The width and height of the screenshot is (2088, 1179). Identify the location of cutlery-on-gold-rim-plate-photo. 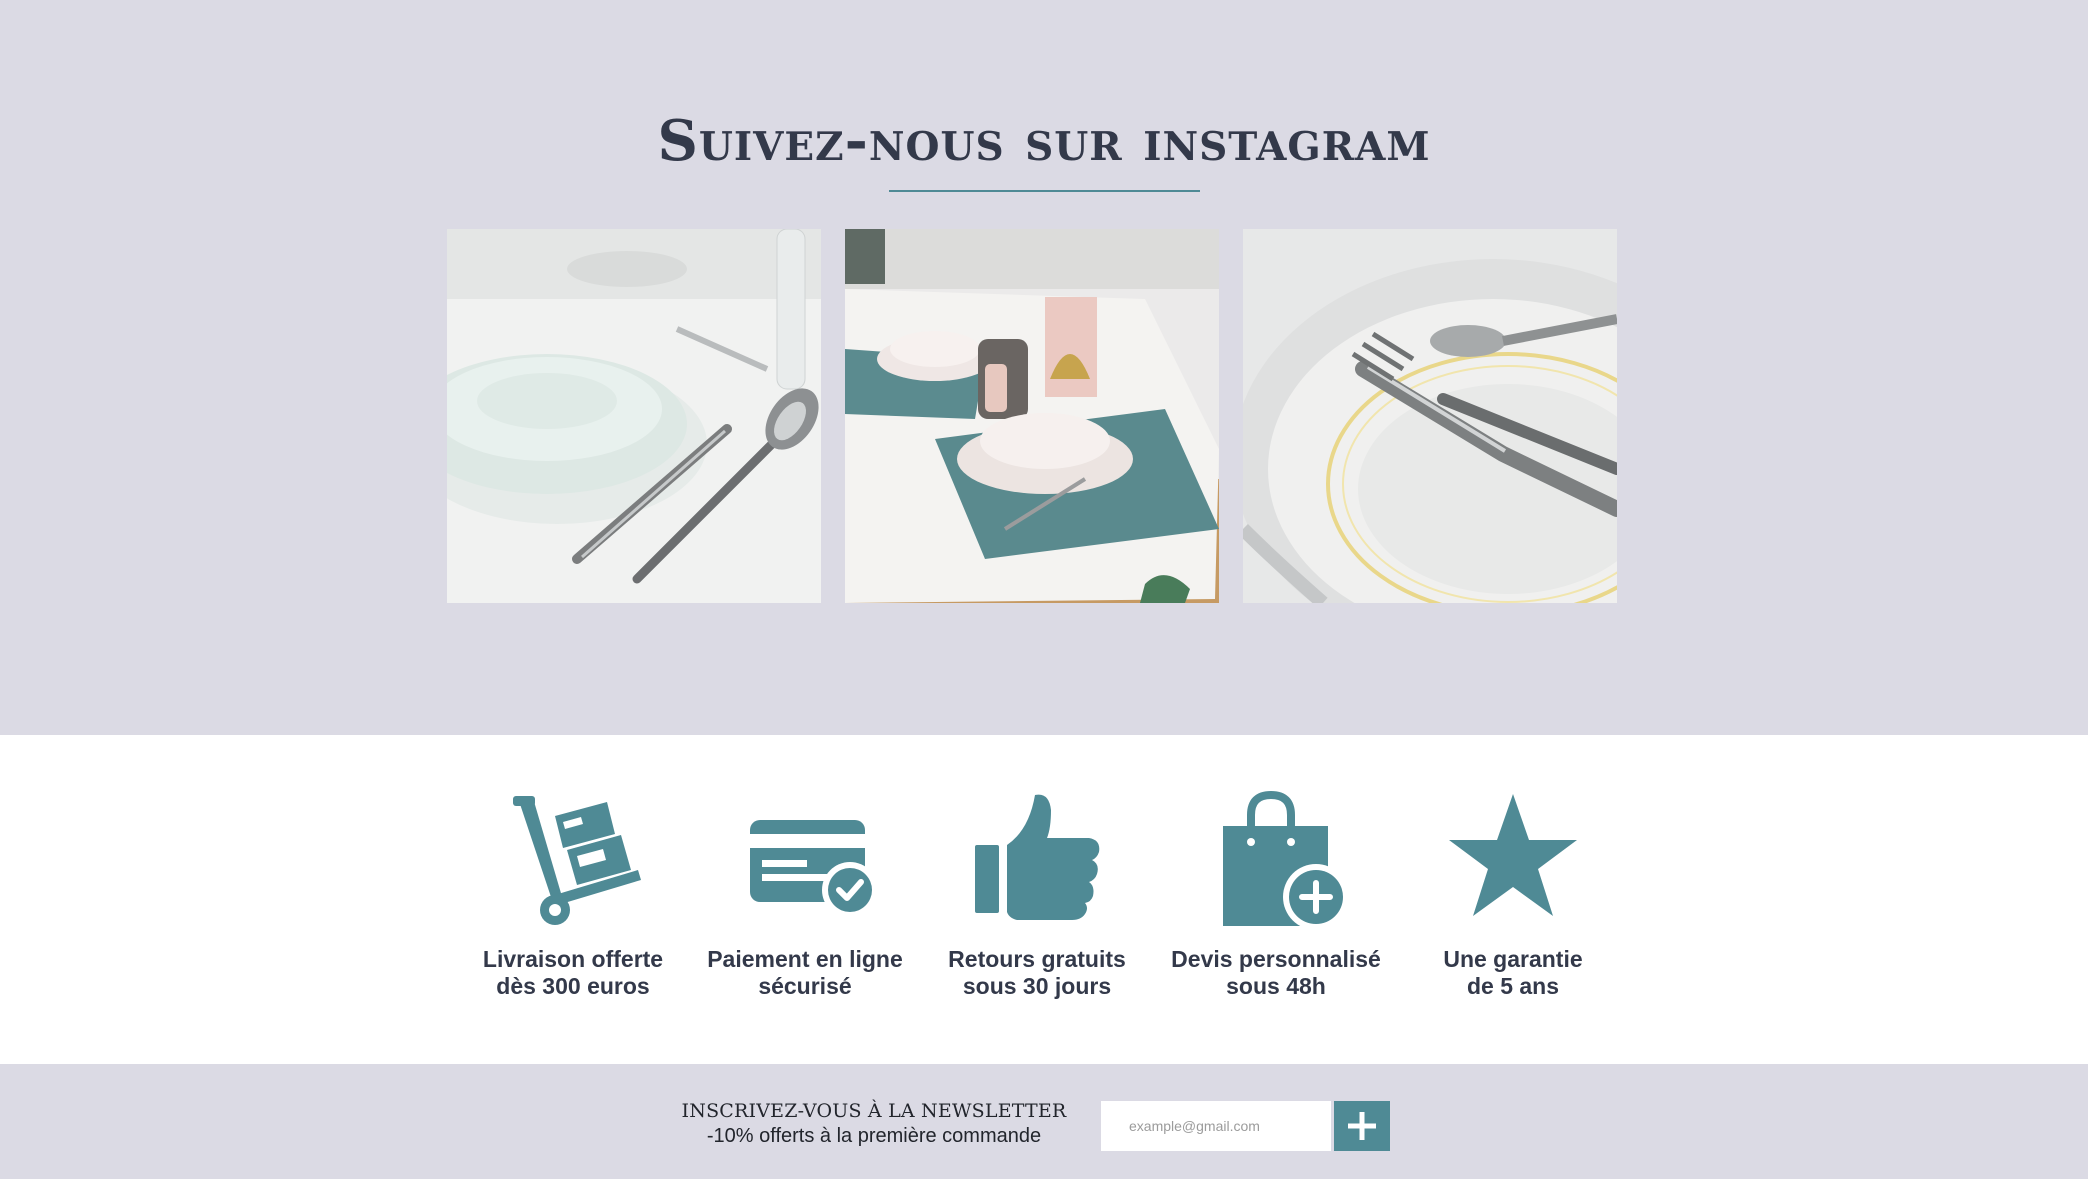
(1430, 416).